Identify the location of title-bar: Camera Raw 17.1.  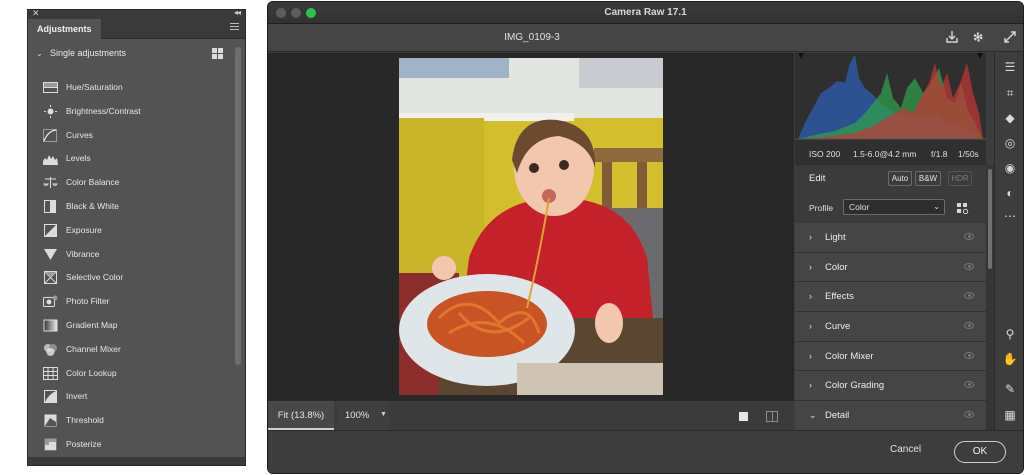
(645, 13).